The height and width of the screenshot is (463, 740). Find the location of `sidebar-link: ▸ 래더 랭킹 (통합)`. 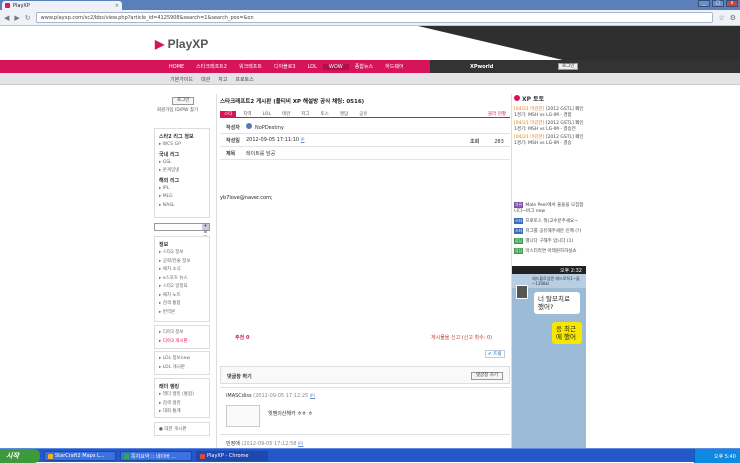

sidebar-link: ▸ 래더 랭킹 (통합) is located at coordinates (182, 395).